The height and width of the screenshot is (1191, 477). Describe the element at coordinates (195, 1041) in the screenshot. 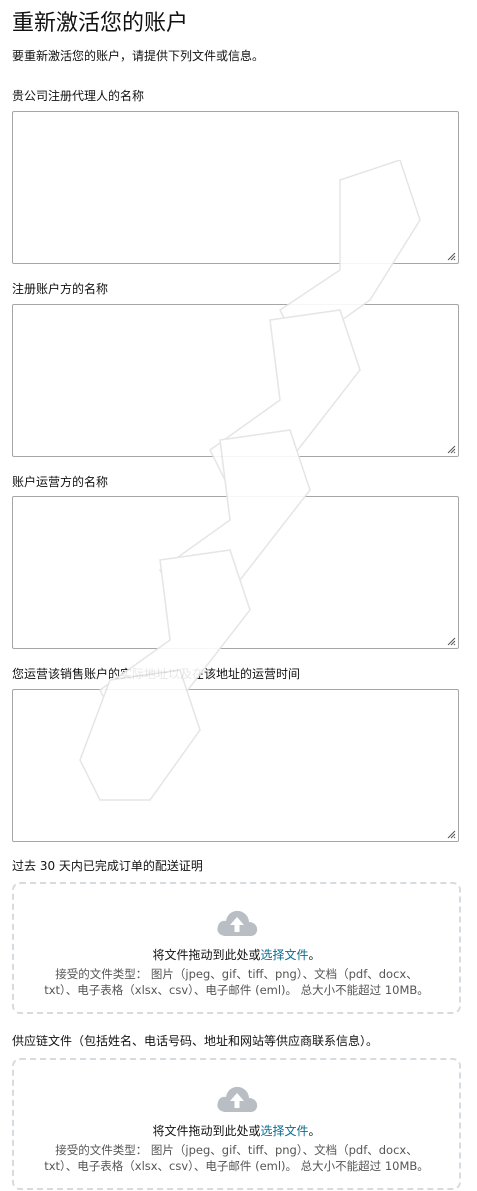

I see `supply-chain-label: 供应链文件（包括姓名、电话号码、地址和网站等供应商联系信息）。` at that location.